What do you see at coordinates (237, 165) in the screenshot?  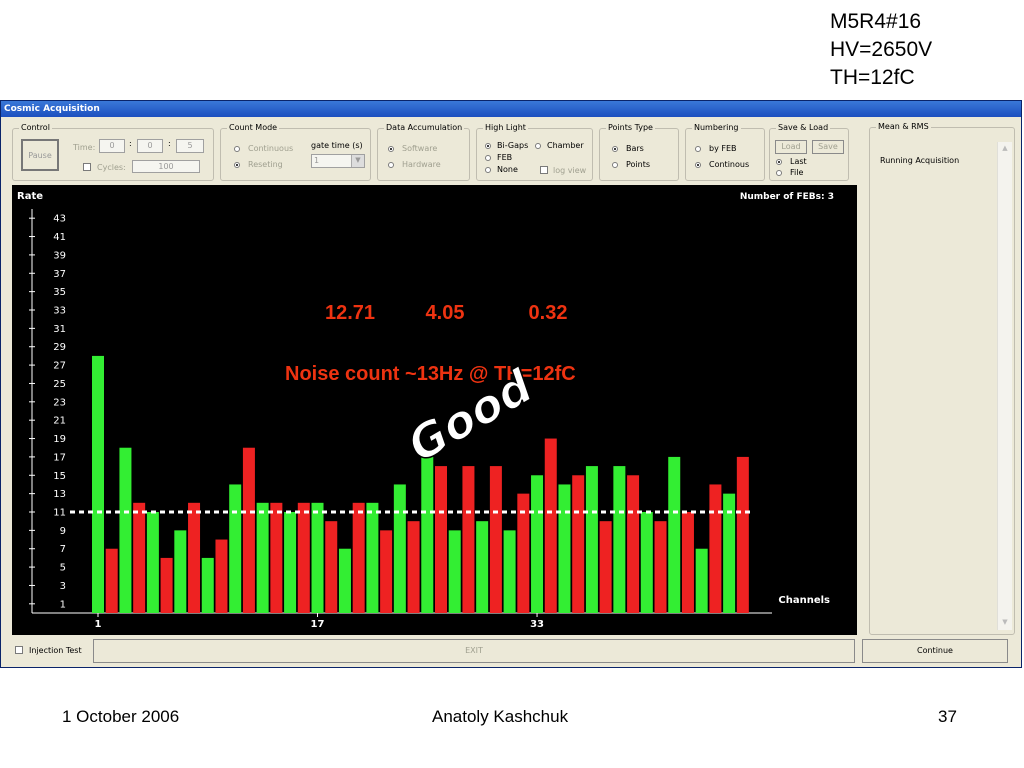 I see `reseting-radio` at bounding box center [237, 165].